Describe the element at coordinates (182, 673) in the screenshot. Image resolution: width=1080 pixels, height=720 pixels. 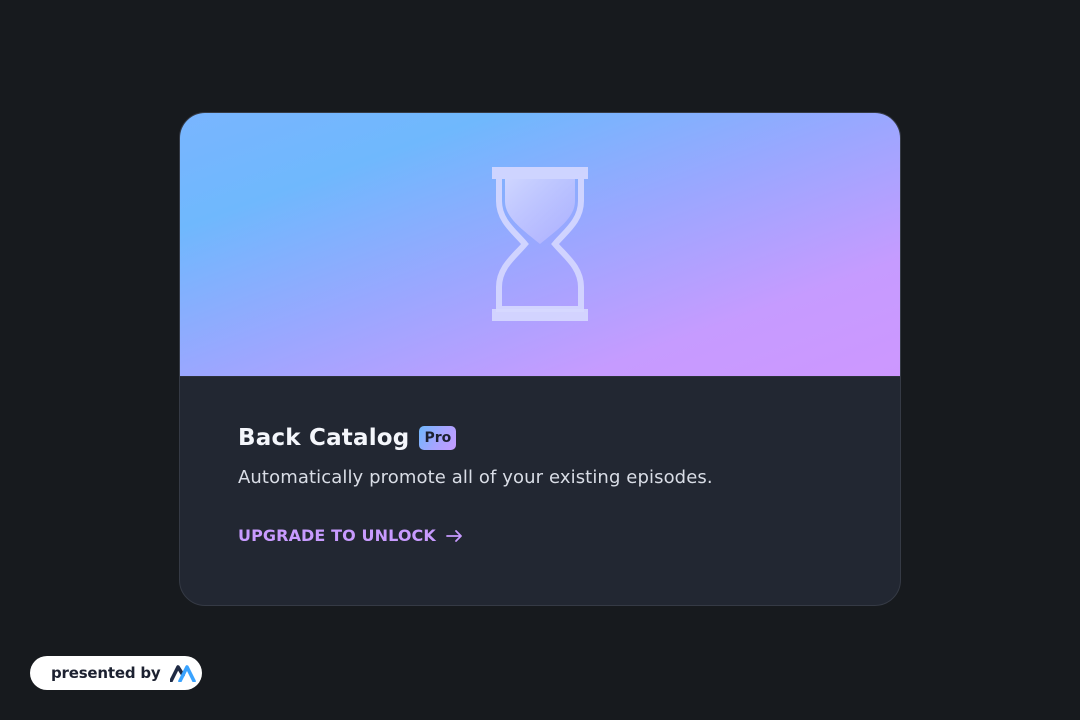
I see `brand-logo-icon` at that location.